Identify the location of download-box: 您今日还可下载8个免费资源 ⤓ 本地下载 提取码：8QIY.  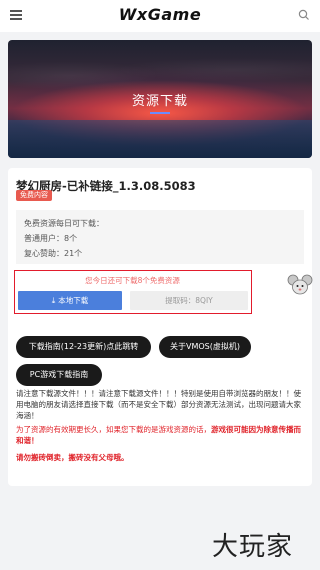
(133, 292).